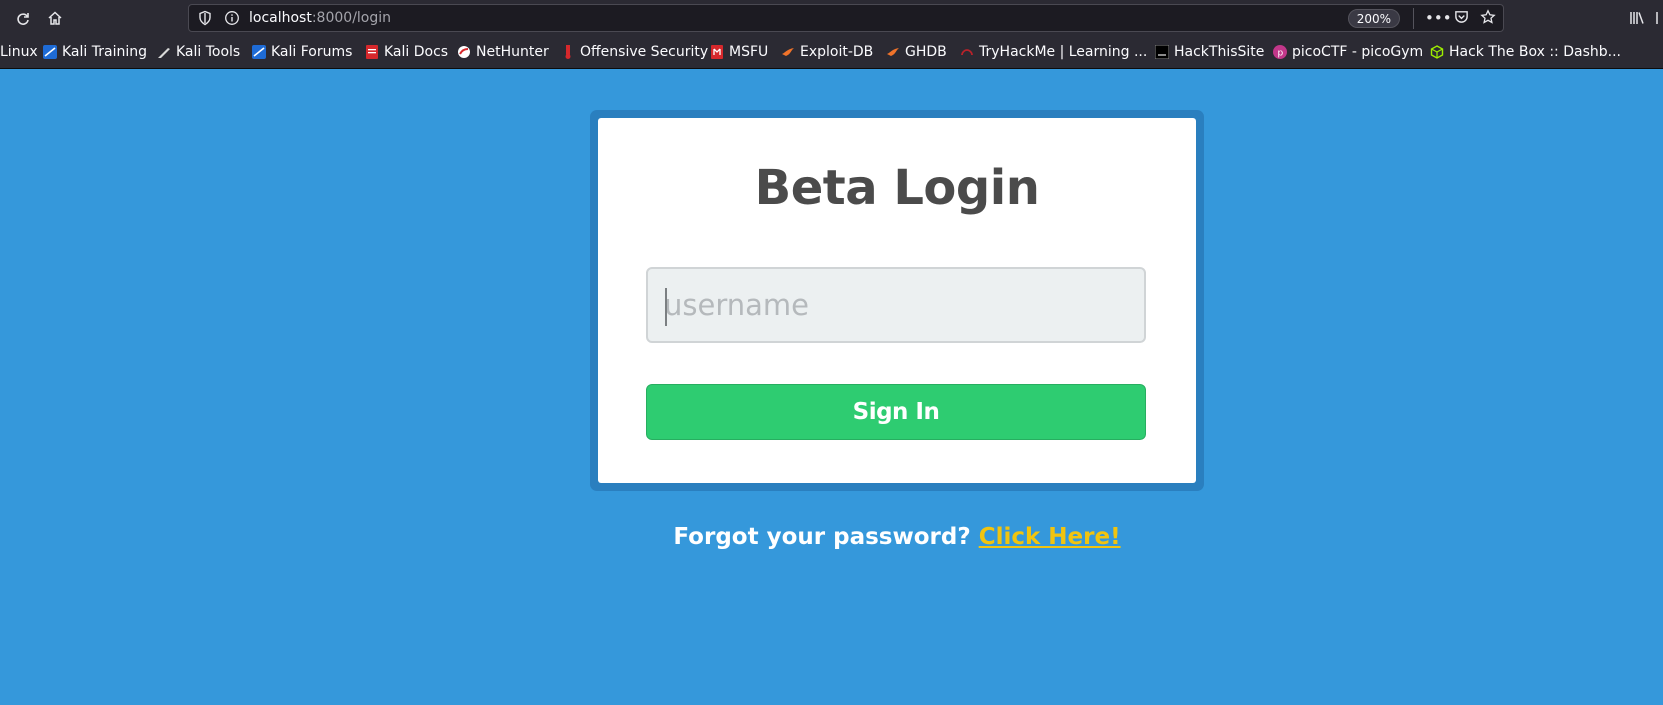 The width and height of the screenshot is (1663, 705). Describe the element at coordinates (916, 52) in the screenshot. I see `bookmark-ghdb: GHDB` at that location.